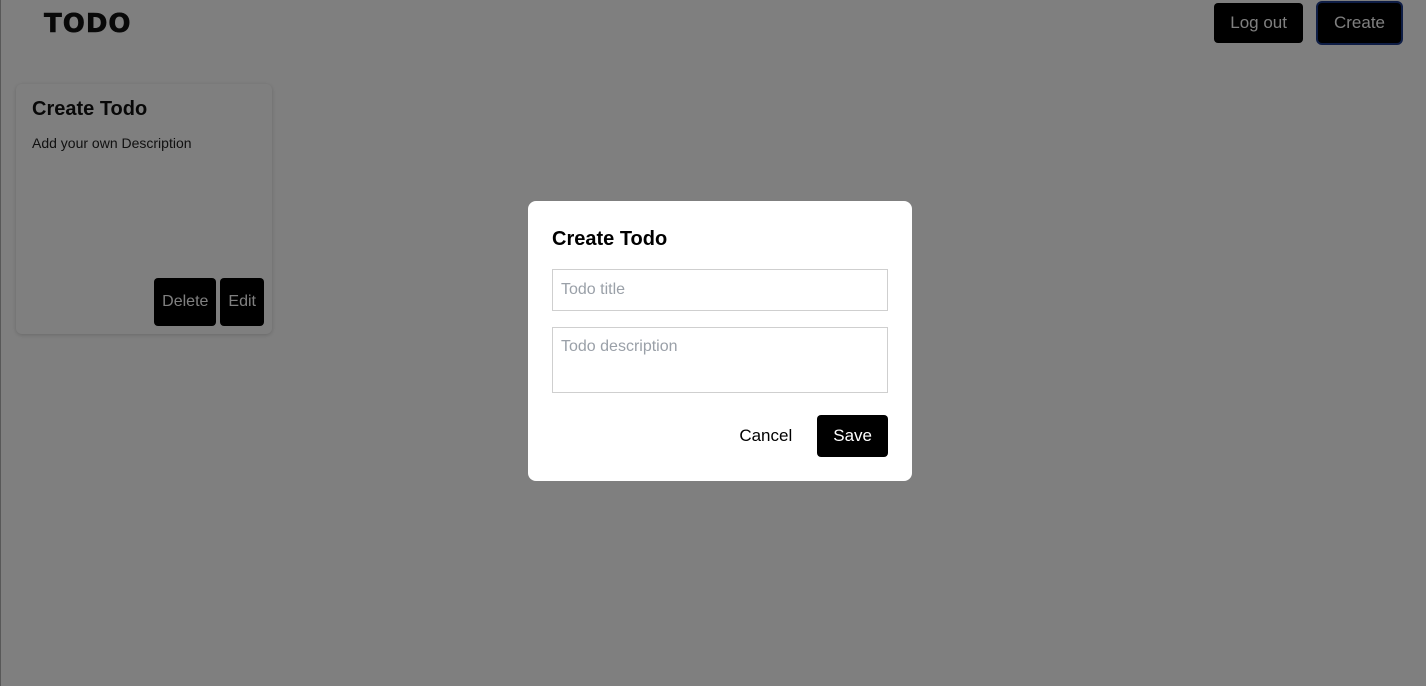 The height and width of the screenshot is (686, 1426). What do you see at coordinates (610, 239) in the screenshot?
I see `modal-title: Create Todo` at bounding box center [610, 239].